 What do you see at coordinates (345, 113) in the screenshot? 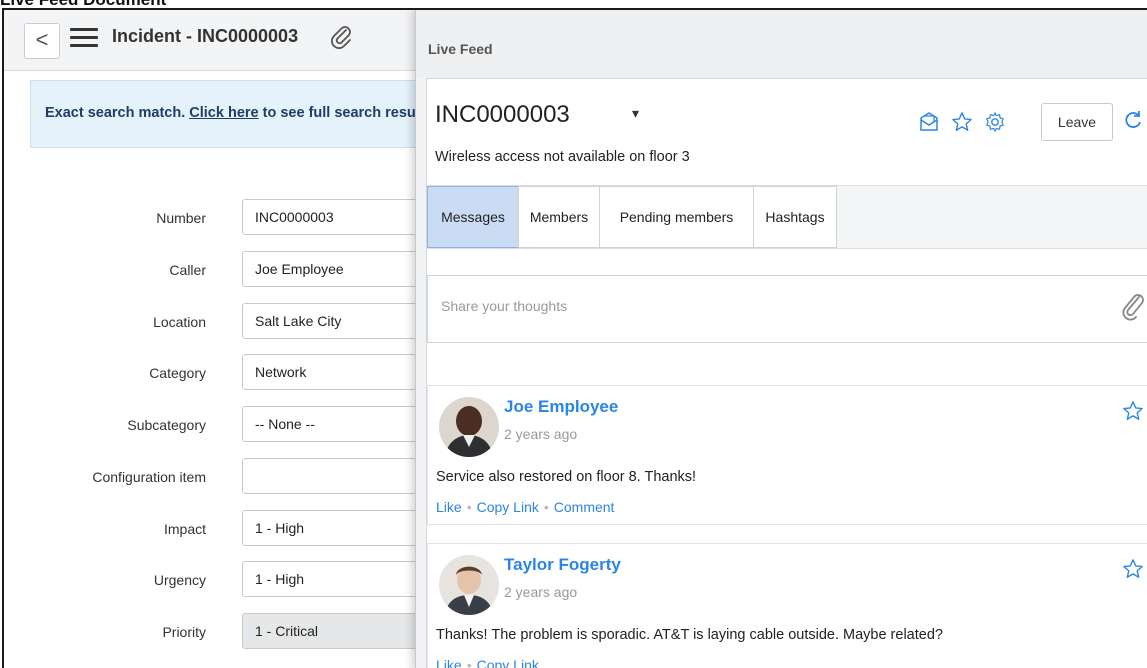
I see `banner-suffix: to see full search results` at bounding box center [345, 113].